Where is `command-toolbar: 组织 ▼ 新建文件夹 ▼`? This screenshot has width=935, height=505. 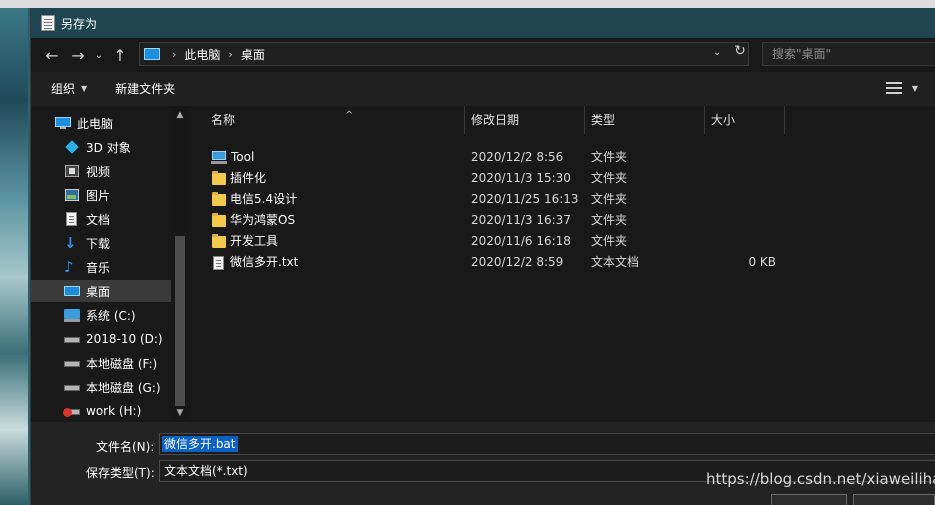 command-toolbar: 组织 ▼ 新建文件夹 ▼ is located at coordinates (483, 89).